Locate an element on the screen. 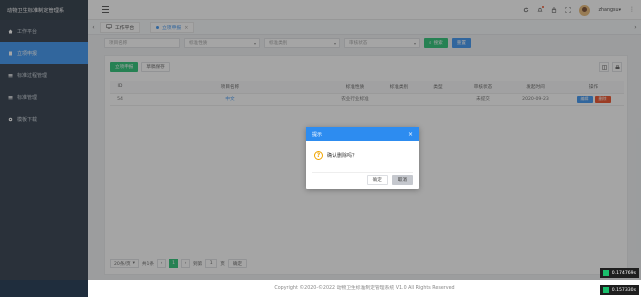 Image resolution: width=641 pixels, height=297 pixels. confirm-button: 确定 is located at coordinates (377, 180).